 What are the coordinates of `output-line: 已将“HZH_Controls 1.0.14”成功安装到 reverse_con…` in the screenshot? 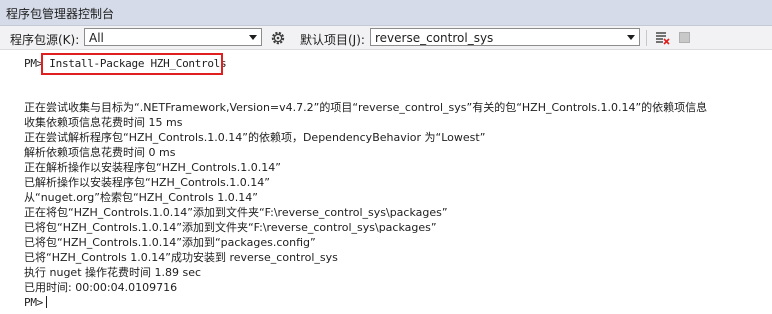 It's located at (181, 257).